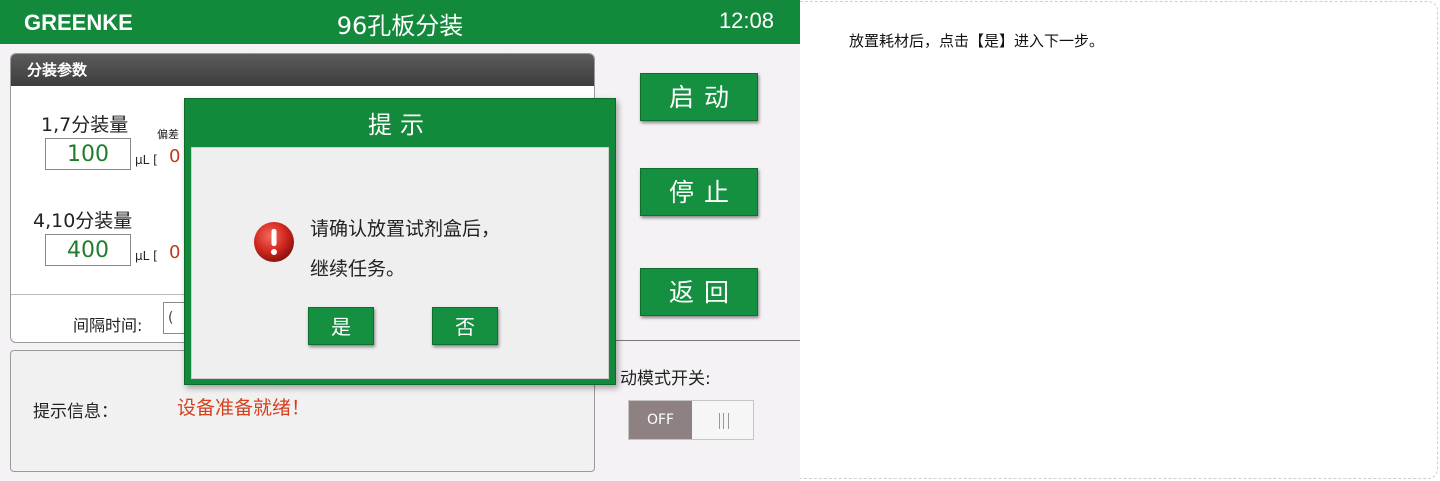 The image size is (1440, 481). I want to click on dialog-message-line2: 继续任务。, so click(358, 269).